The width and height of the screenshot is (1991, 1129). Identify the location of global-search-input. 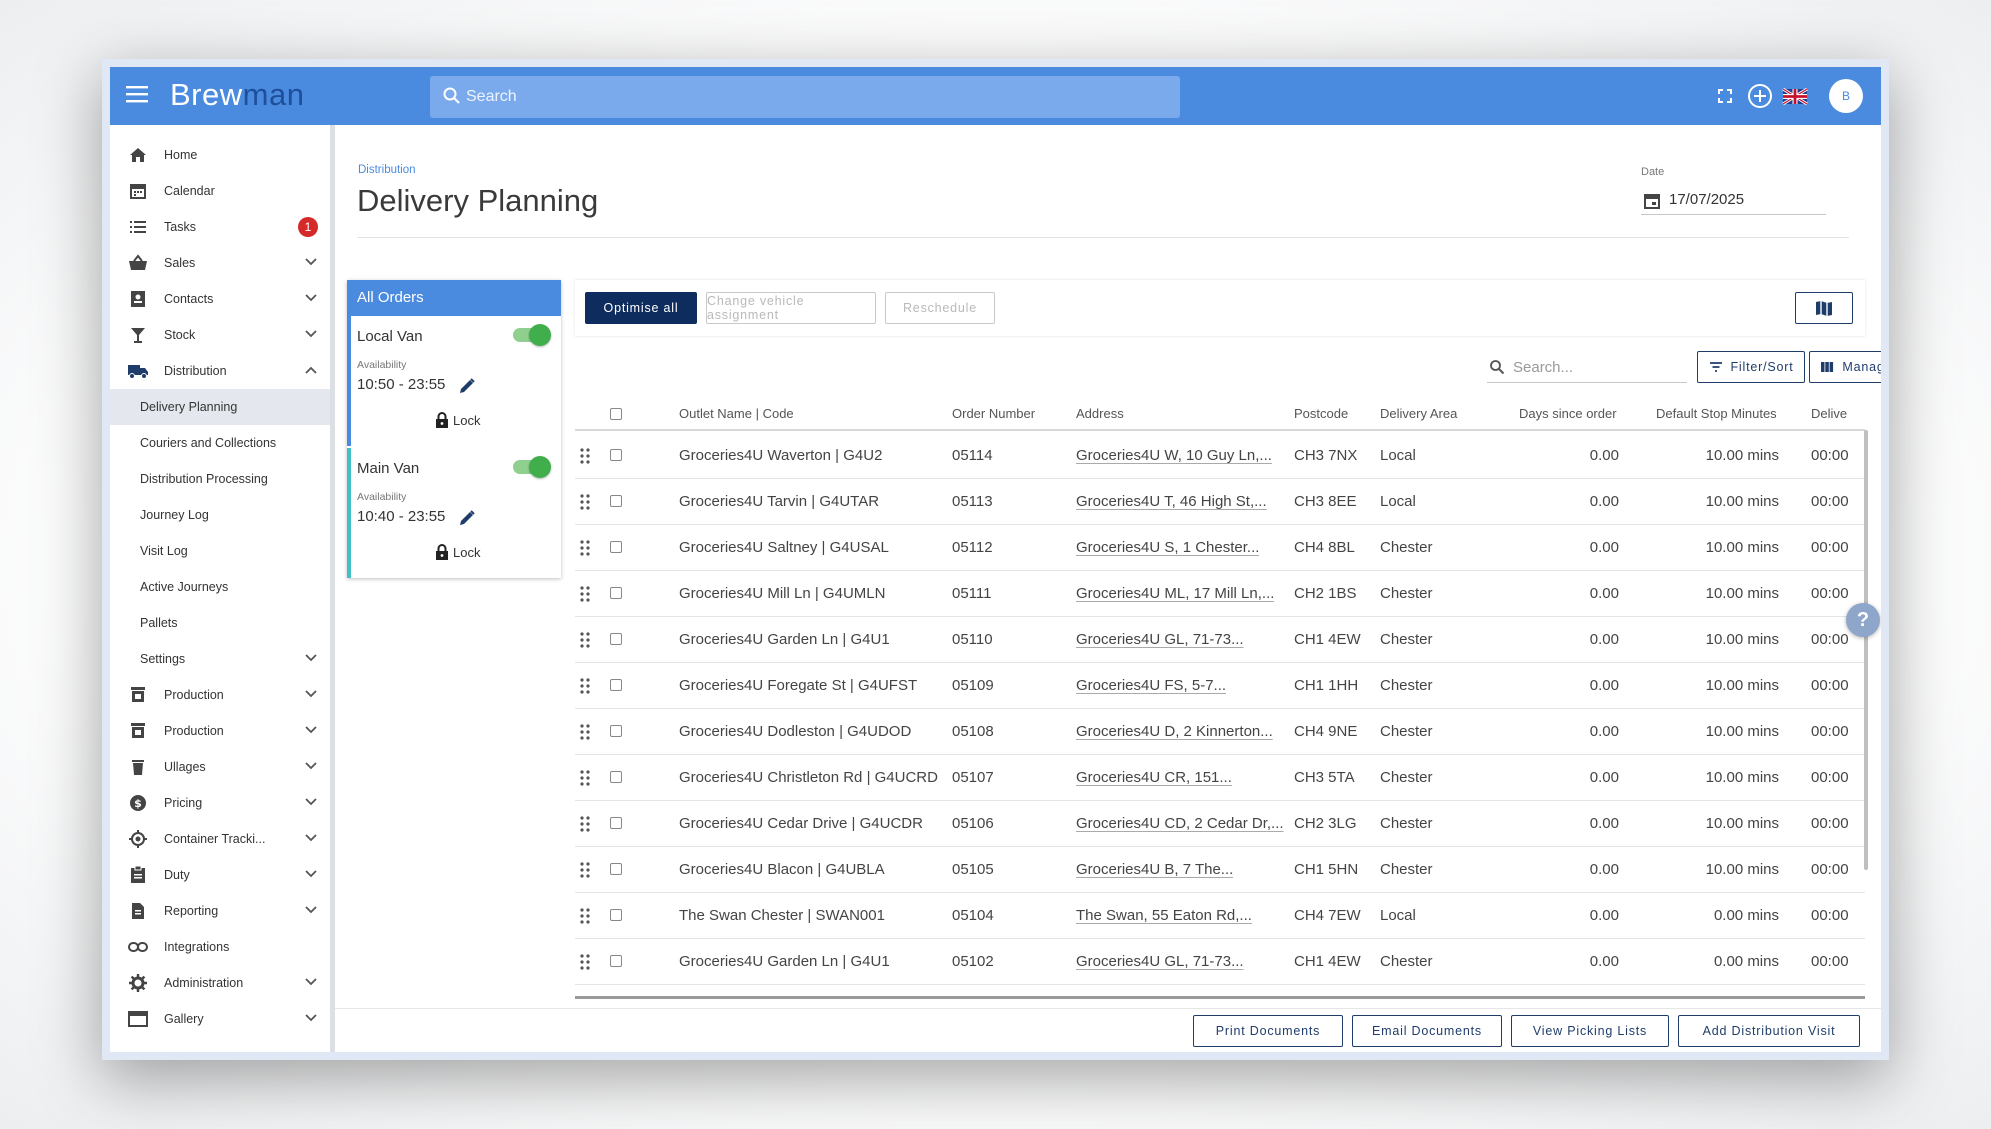
(811, 97).